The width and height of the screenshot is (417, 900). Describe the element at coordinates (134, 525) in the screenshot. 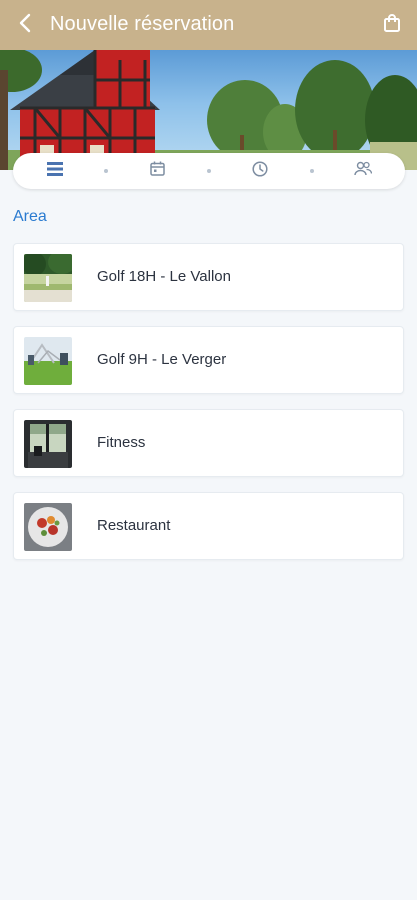

I see `area-item-label: Restaurant` at that location.